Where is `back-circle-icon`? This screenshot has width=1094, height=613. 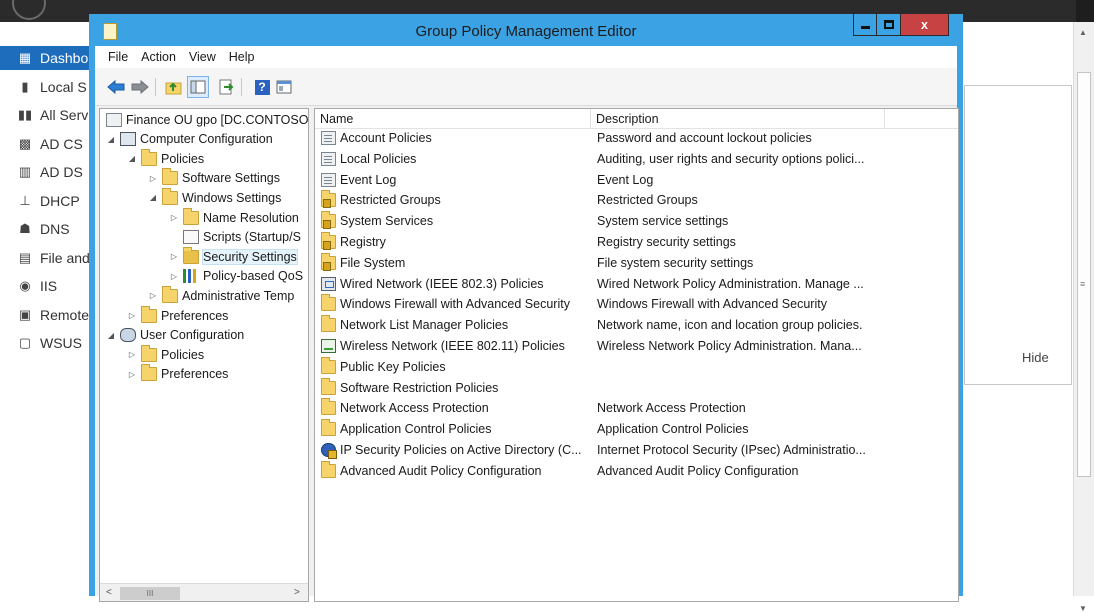
back-circle-icon is located at coordinates (29, 10).